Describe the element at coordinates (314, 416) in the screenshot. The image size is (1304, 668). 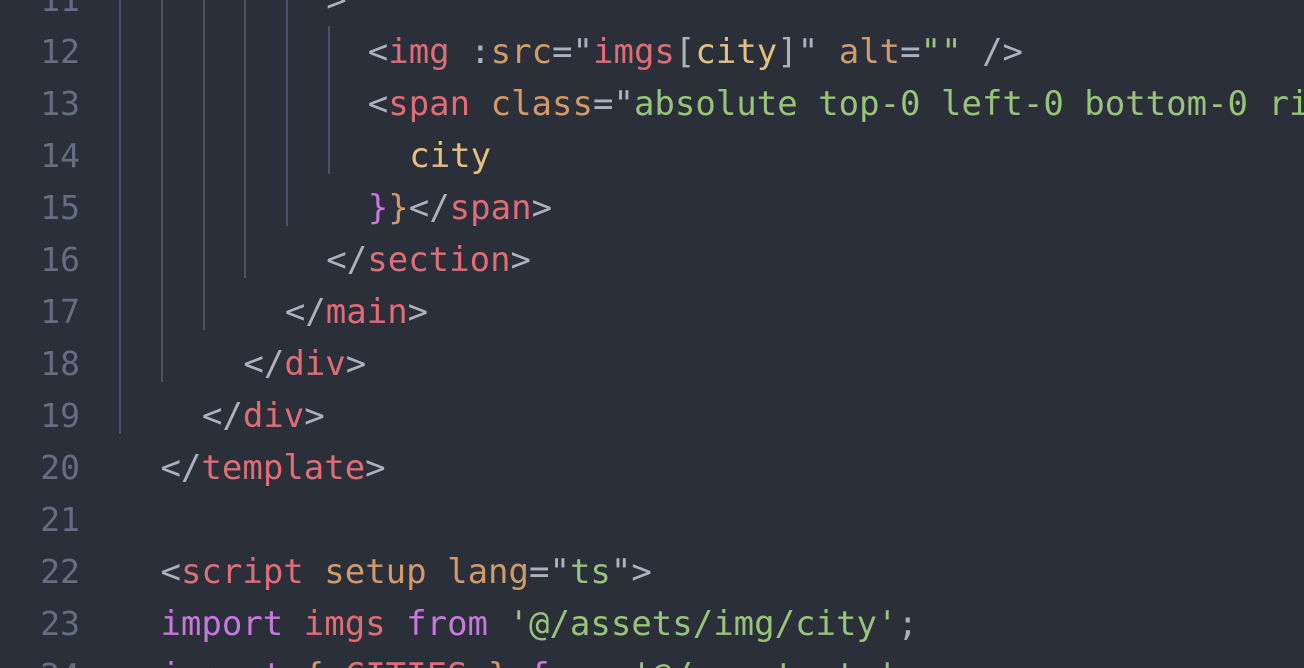
I see `token-19-3: >` at that location.